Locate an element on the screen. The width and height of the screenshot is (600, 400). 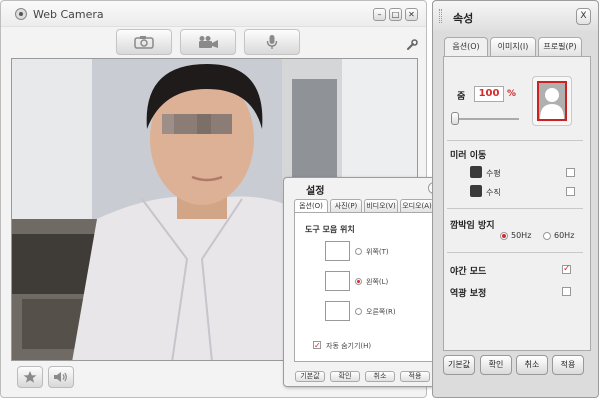
capture-photo-button is located at coordinates (144, 42).